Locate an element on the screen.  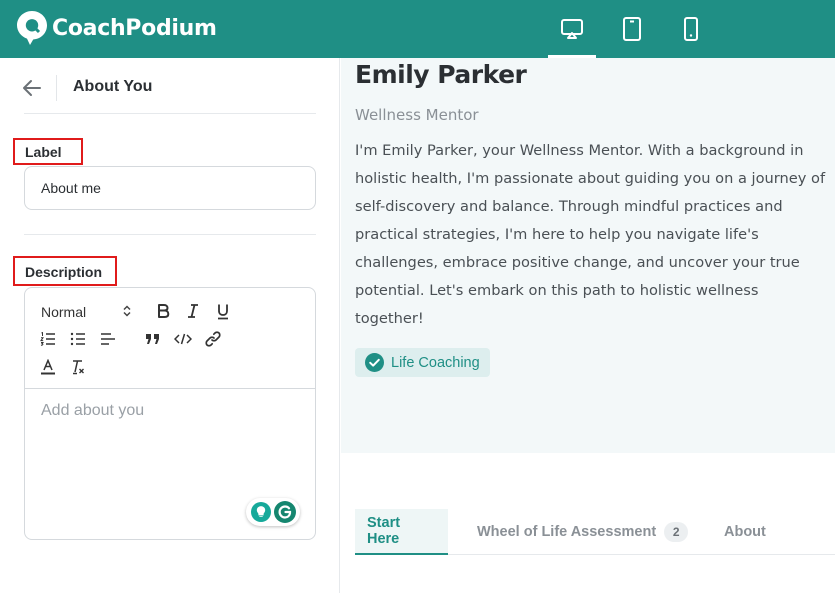
clear-format-button is located at coordinates (78, 367).